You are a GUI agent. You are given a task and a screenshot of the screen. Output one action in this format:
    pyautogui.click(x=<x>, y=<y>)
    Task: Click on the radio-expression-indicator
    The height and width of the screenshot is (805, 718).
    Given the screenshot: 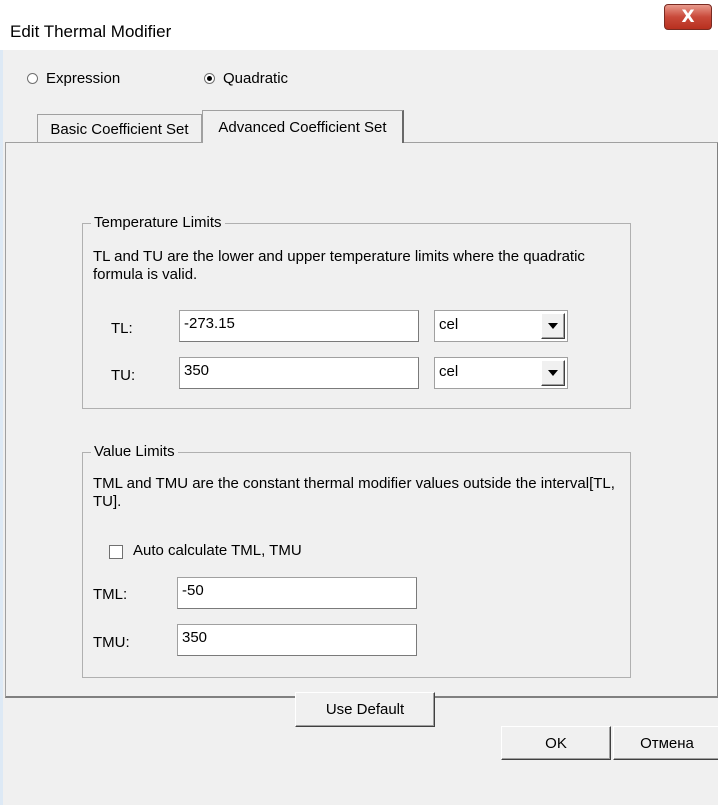 What is the action you would take?
    pyautogui.click(x=32, y=78)
    